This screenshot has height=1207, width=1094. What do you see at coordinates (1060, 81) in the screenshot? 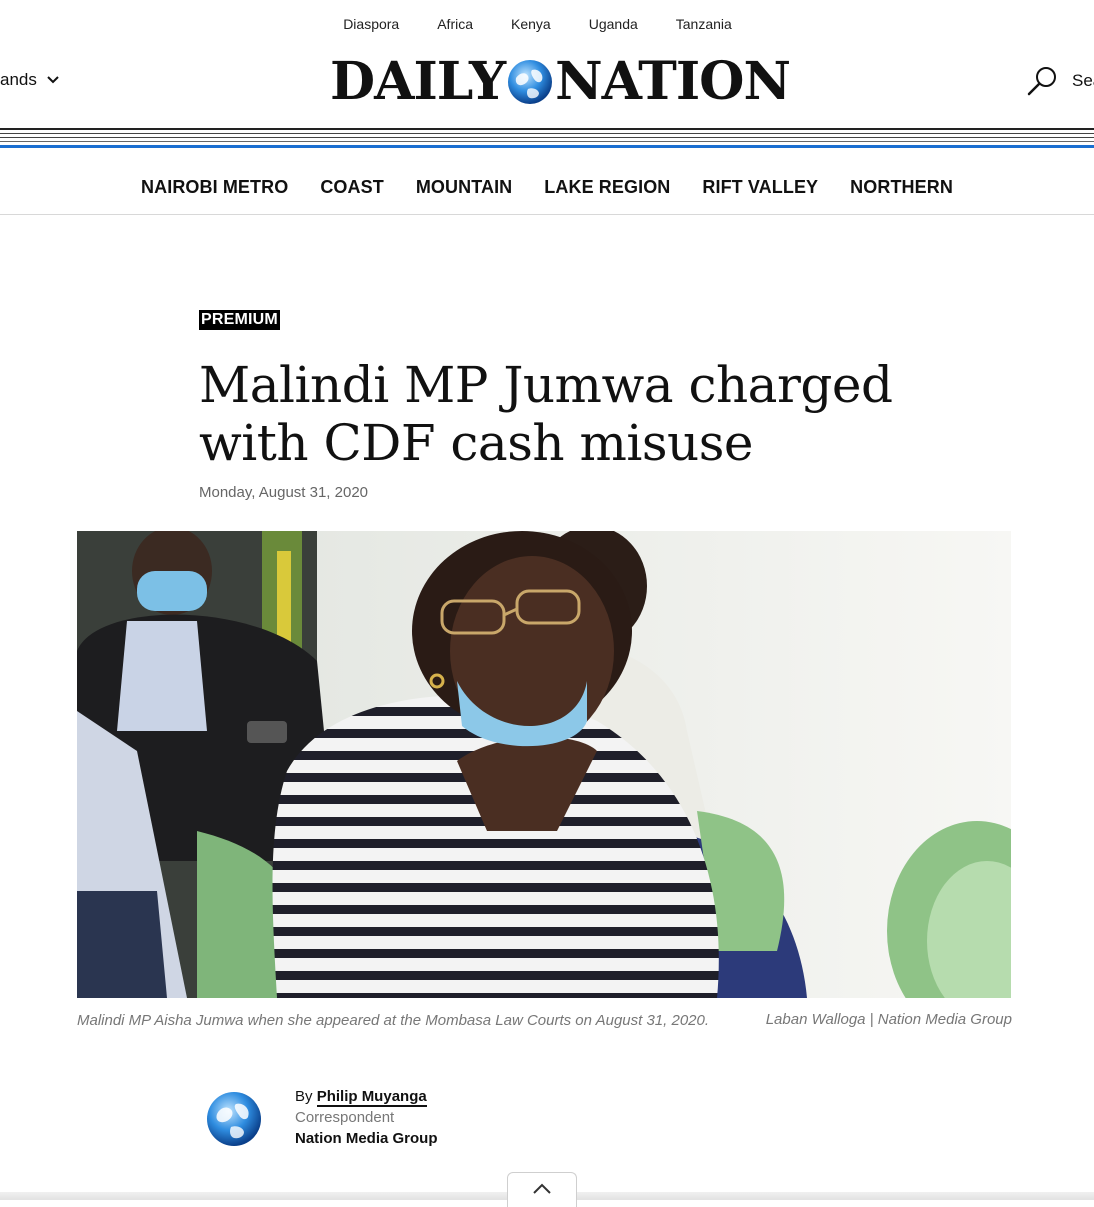
I see `search-button: Sea` at bounding box center [1060, 81].